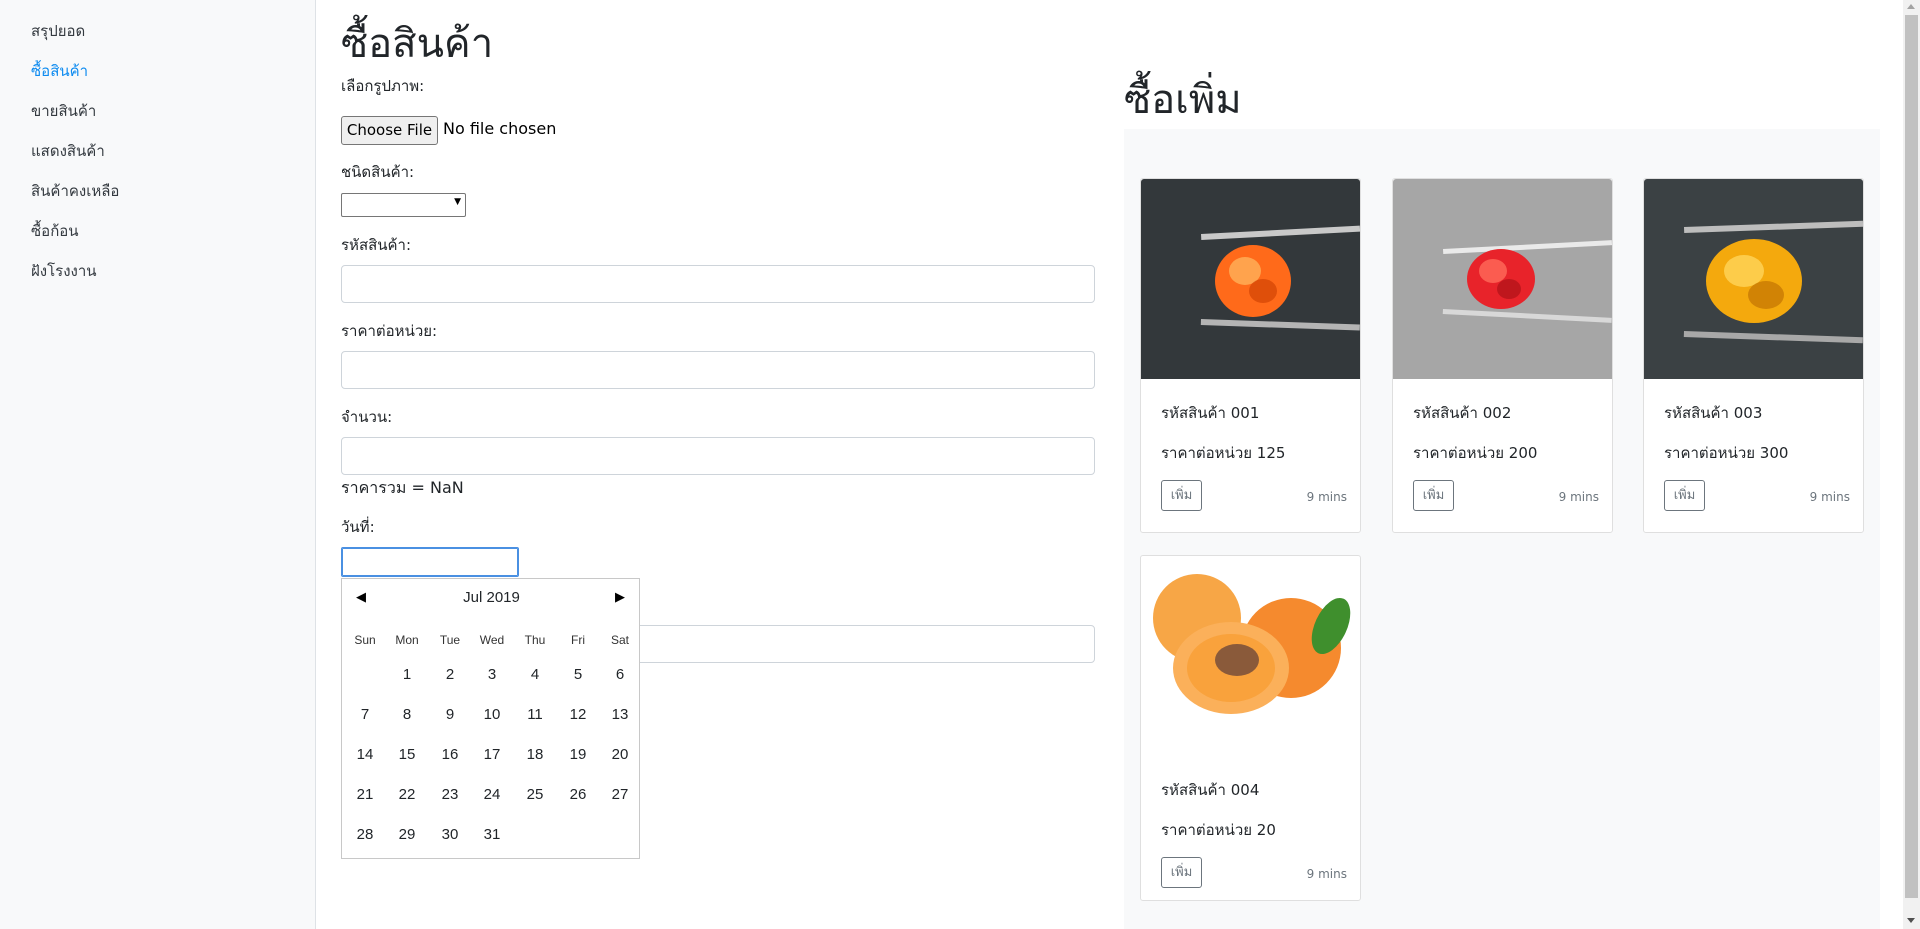 The height and width of the screenshot is (929, 1920). What do you see at coordinates (1183, 100) in the screenshot?
I see `panel-title: ซื้อเพิ่ม` at bounding box center [1183, 100].